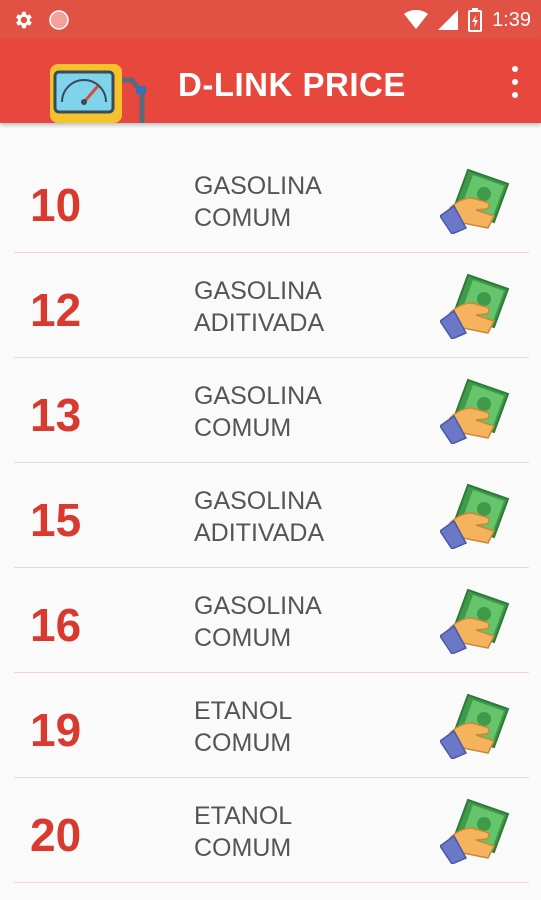 The width and height of the screenshot is (541, 900). What do you see at coordinates (56, 730) in the screenshot?
I see `item-number: 19` at bounding box center [56, 730].